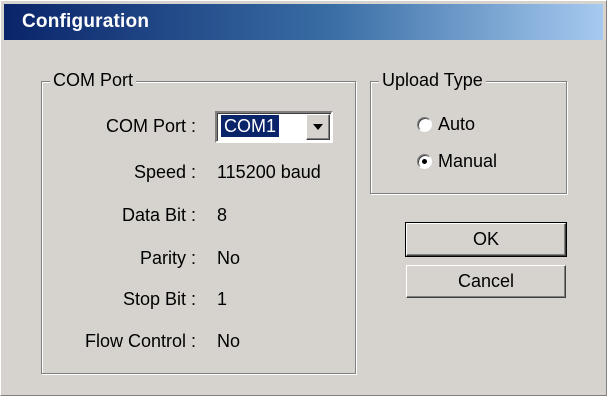 The height and width of the screenshot is (396, 607). What do you see at coordinates (468, 161) in the screenshot?
I see `radio-manual-label: Manual` at bounding box center [468, 161].